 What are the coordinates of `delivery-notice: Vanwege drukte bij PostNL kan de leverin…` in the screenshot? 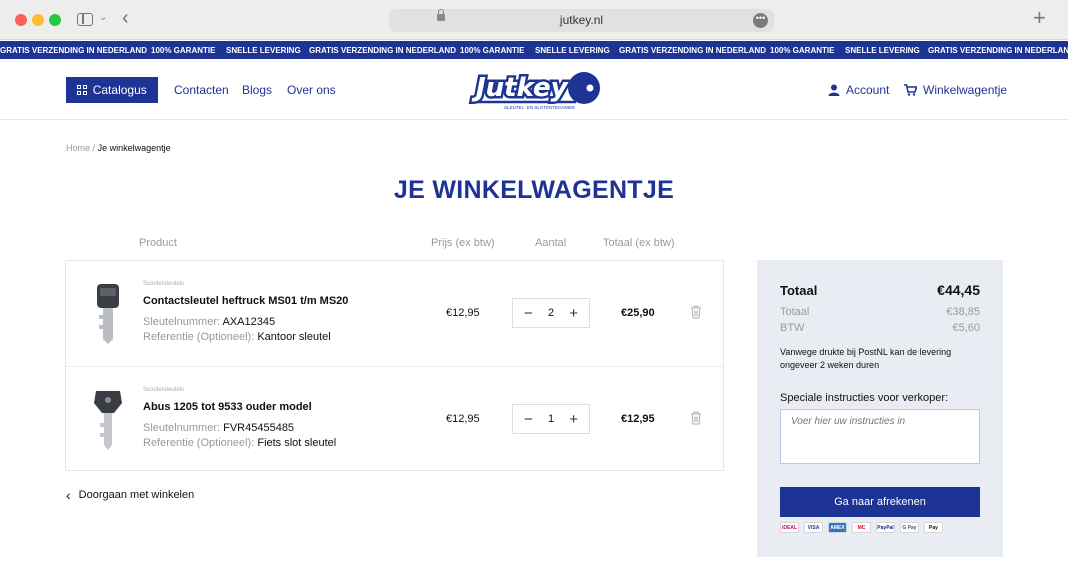 It's located at (866, 358).